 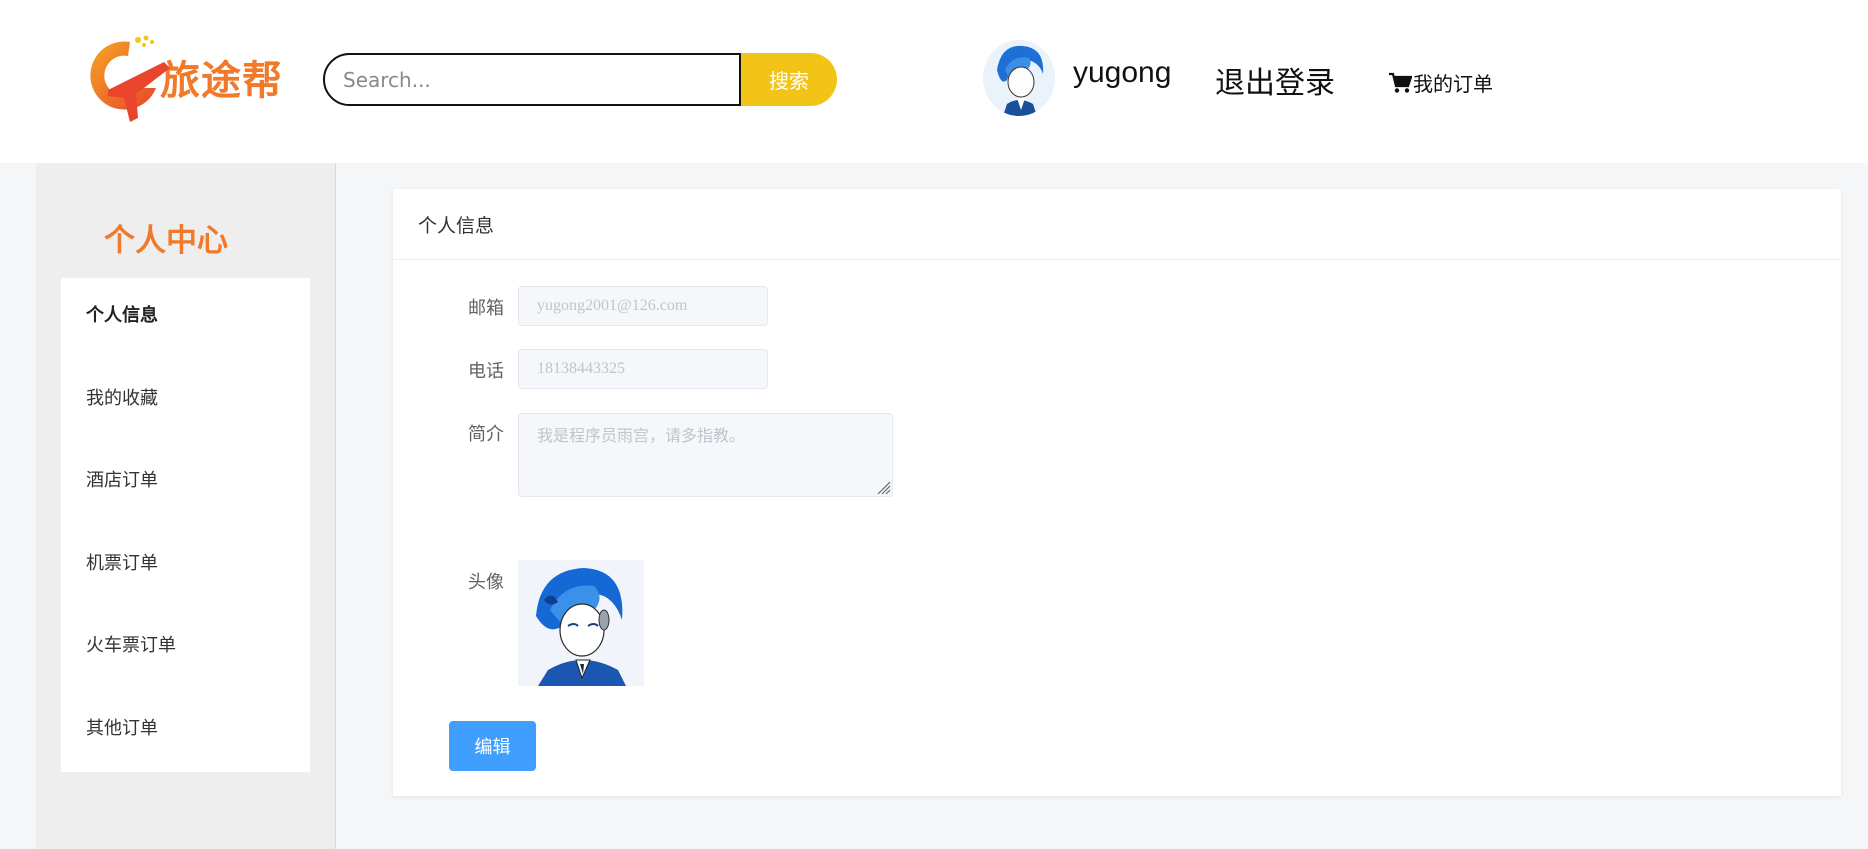 I want to click on my-orders-link: 我的订单, so click(x=1440, y=82).